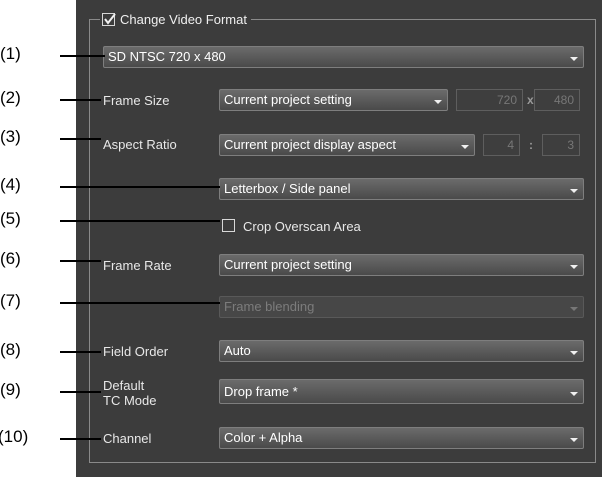 This screenshot has width=602, height=477. I want to click on aspect-ratio-value: Current project display aspect, so click(310, 144).